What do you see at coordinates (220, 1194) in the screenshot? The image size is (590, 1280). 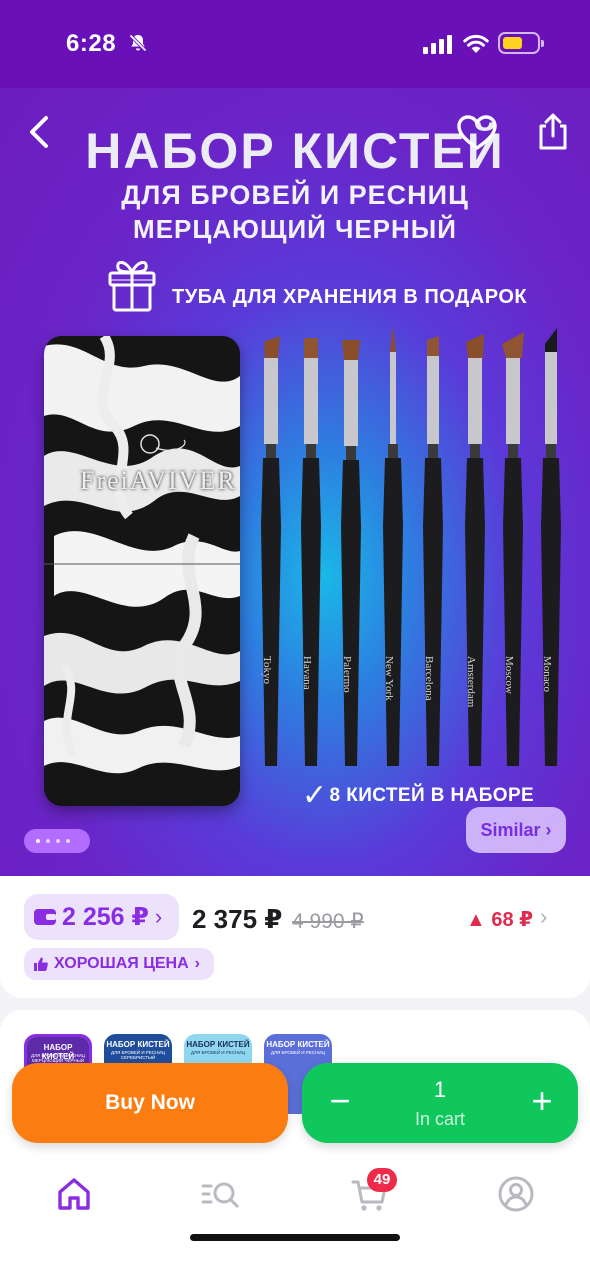 I see `catalog-search-icon` at bounding box center [220, 1194].